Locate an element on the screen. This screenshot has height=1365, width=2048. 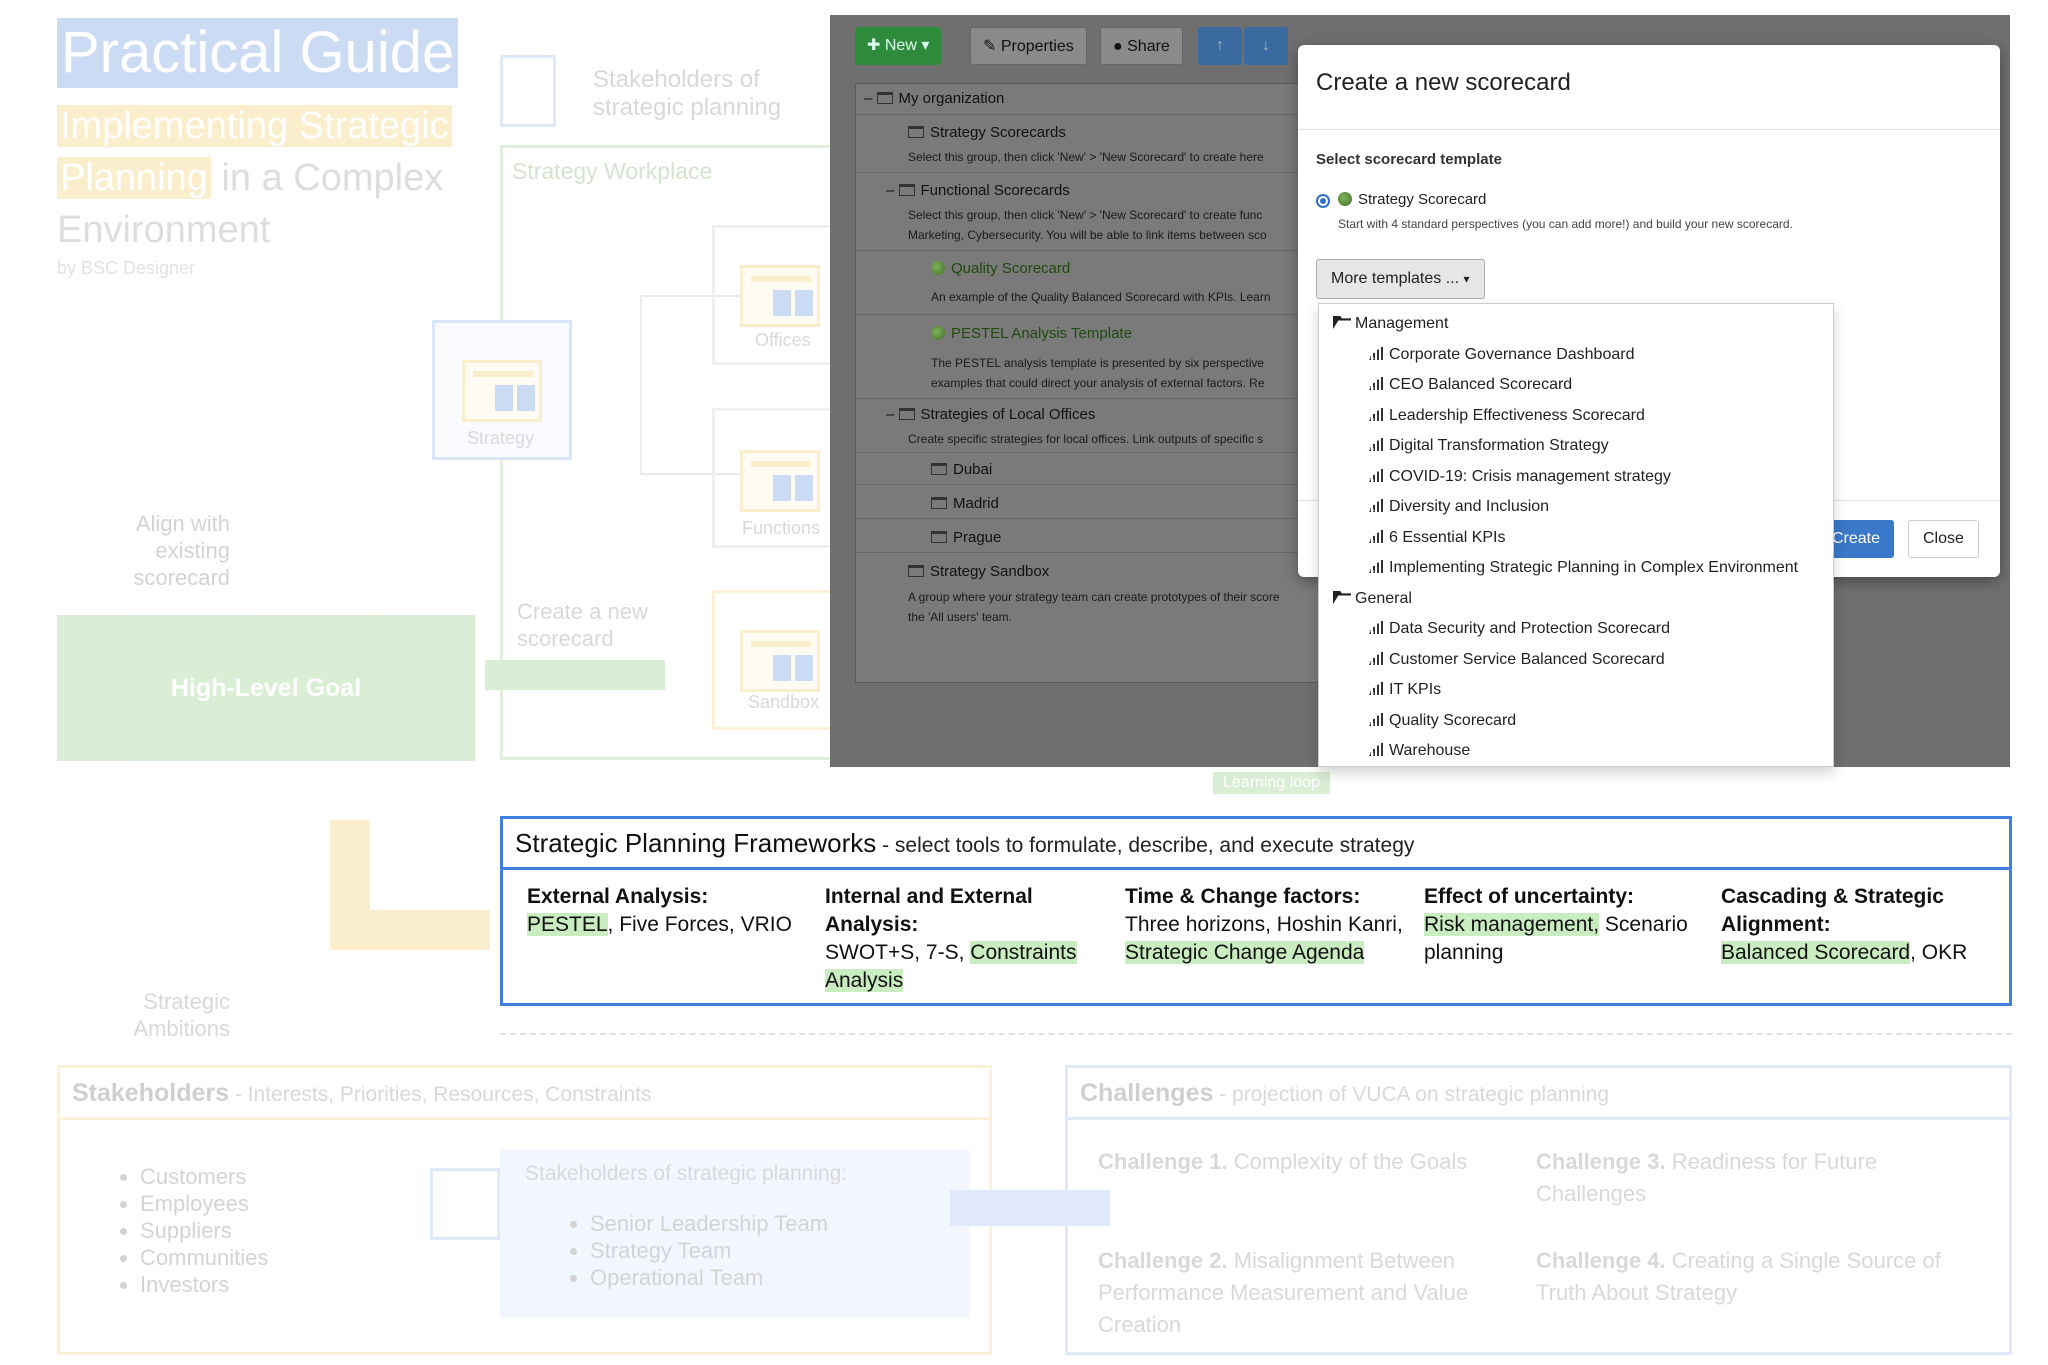
tree-root: – My organization is located at coordinates (934, 98).